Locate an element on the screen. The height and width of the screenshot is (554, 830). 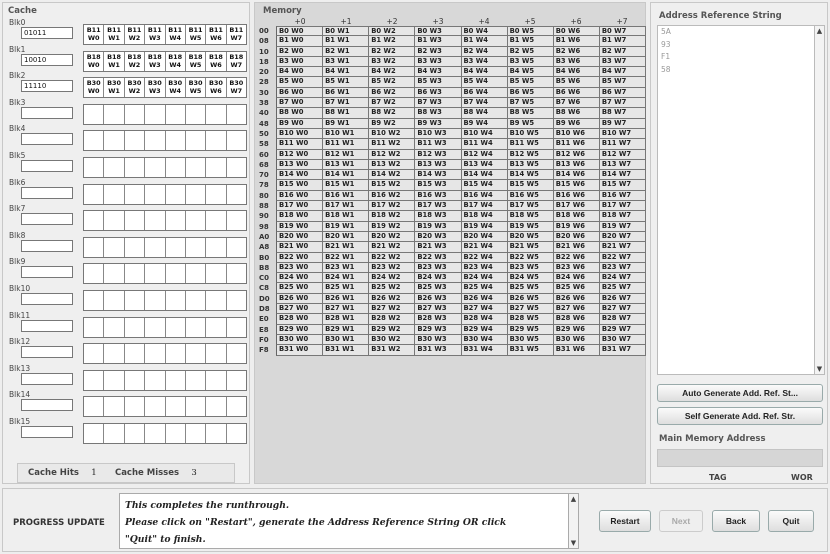
memory-cell: B28 W5 is located at coordinates (530, 319).